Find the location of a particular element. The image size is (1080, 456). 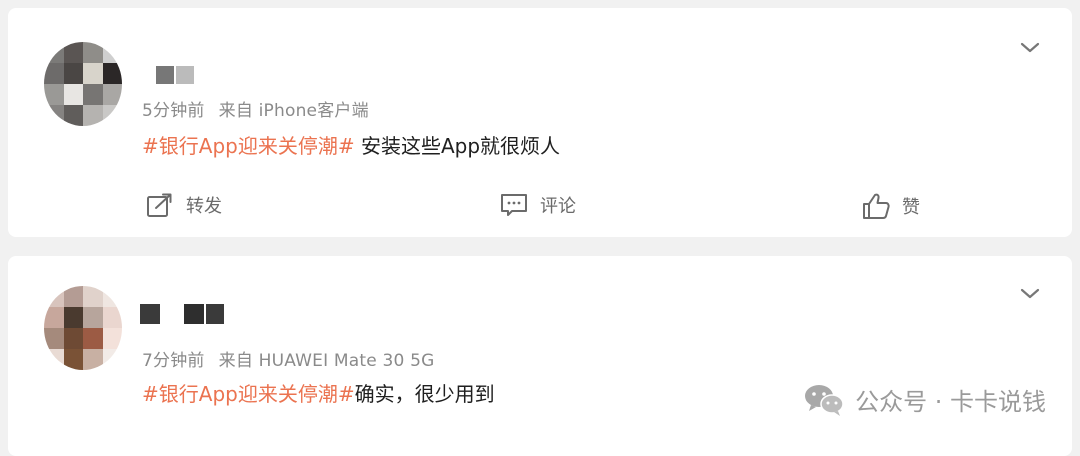

repost-icon is located at coordinates (159, 205).